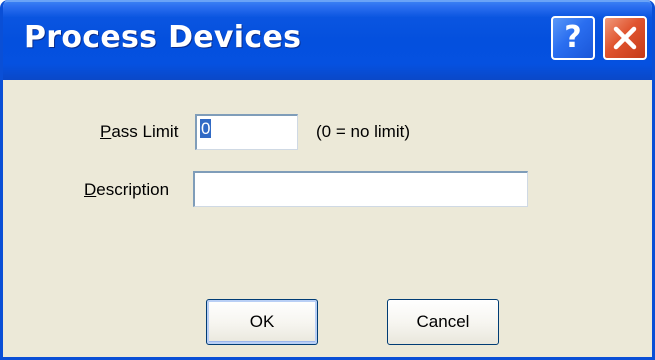 The width and height of the screenshot is (655, 360). I want to click on description-label-text: escription, so click(133, 189).